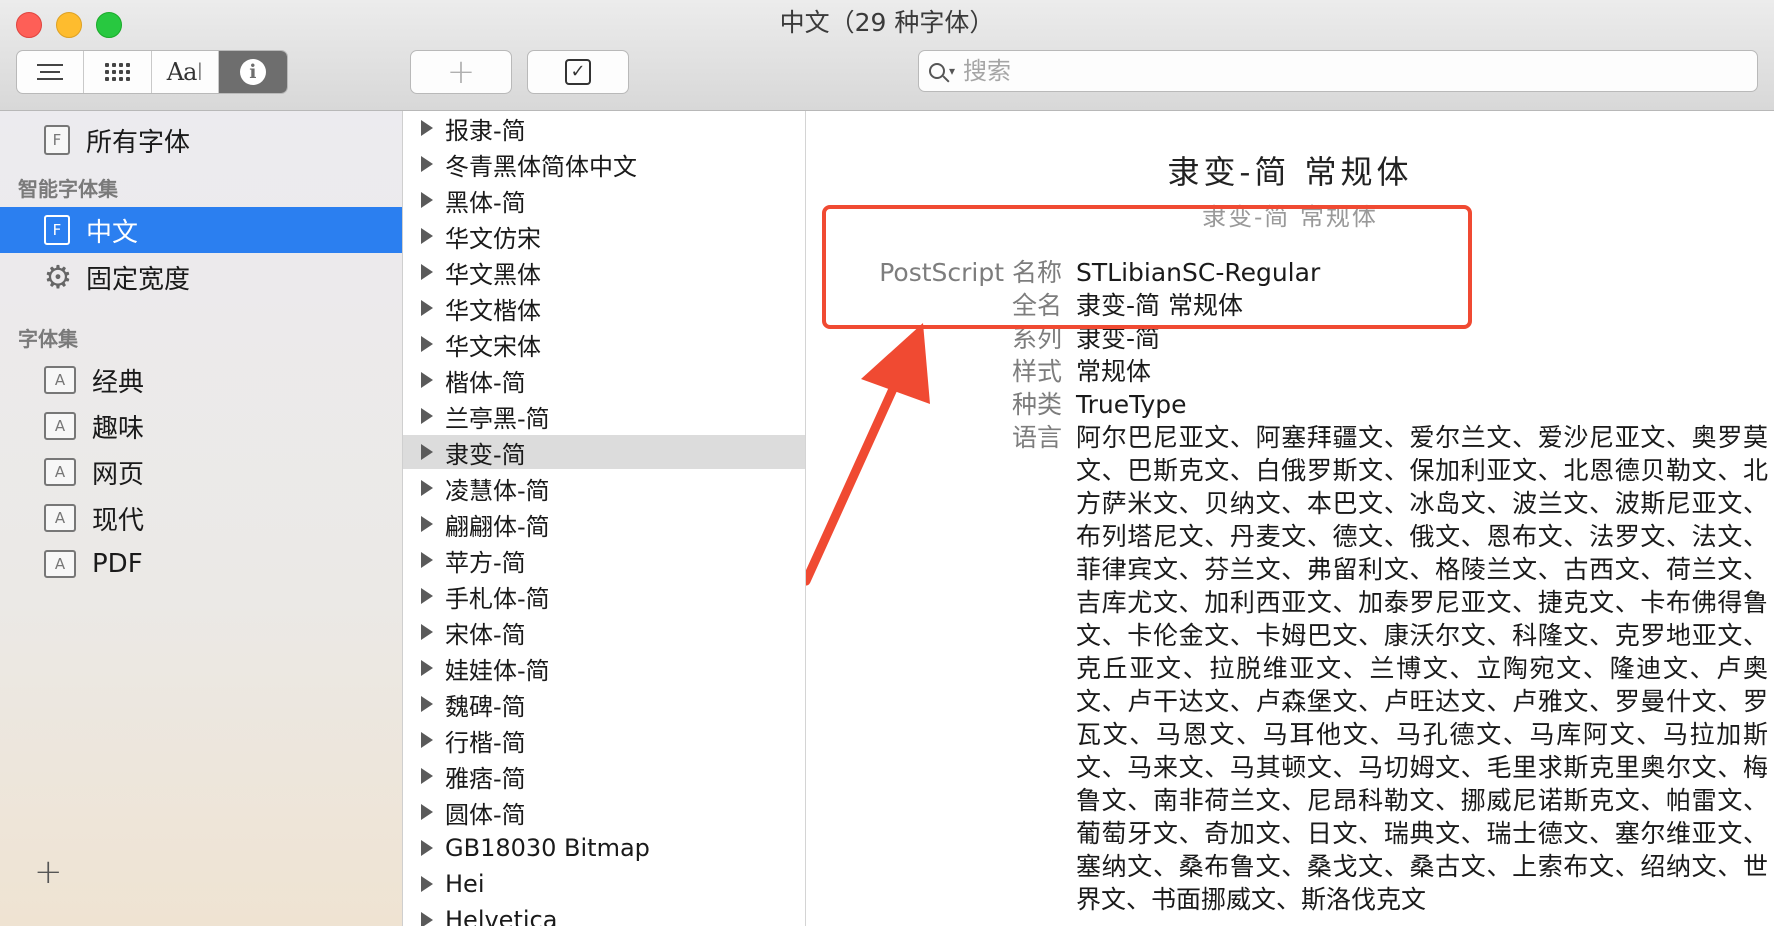 Image resolution: width=1774 pixels, height=926 pixels. Describe the element at coordinates (1147, 267) in the screenshot. I see `annotation-highlight-box` at that location.